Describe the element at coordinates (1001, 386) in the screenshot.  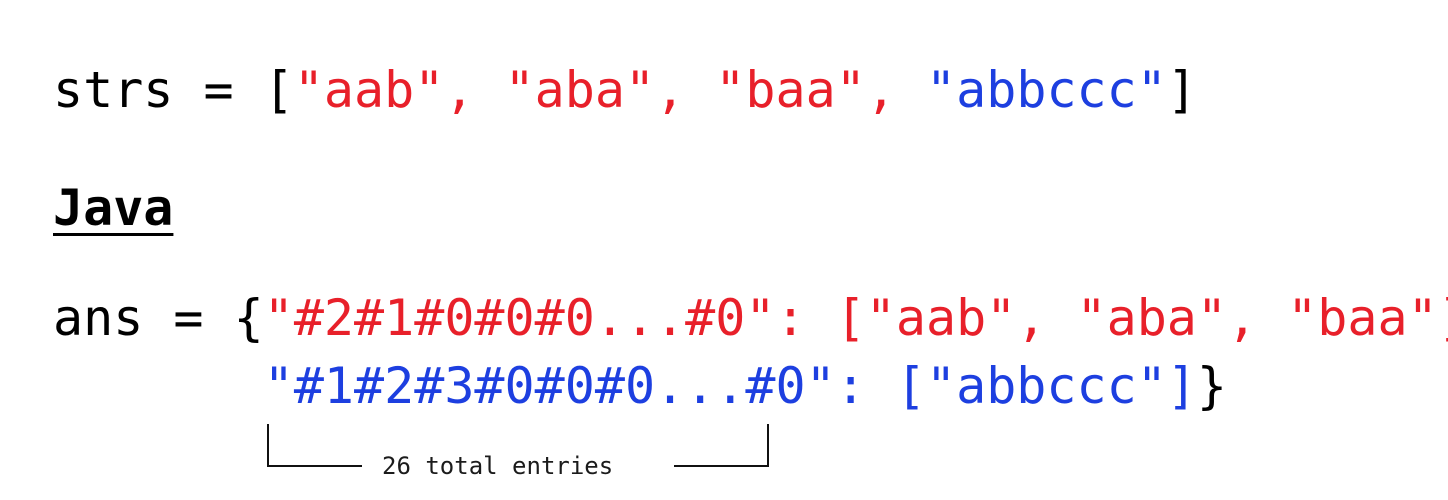
I see `ans-value-2: ": ["abbccc"]` at that location.